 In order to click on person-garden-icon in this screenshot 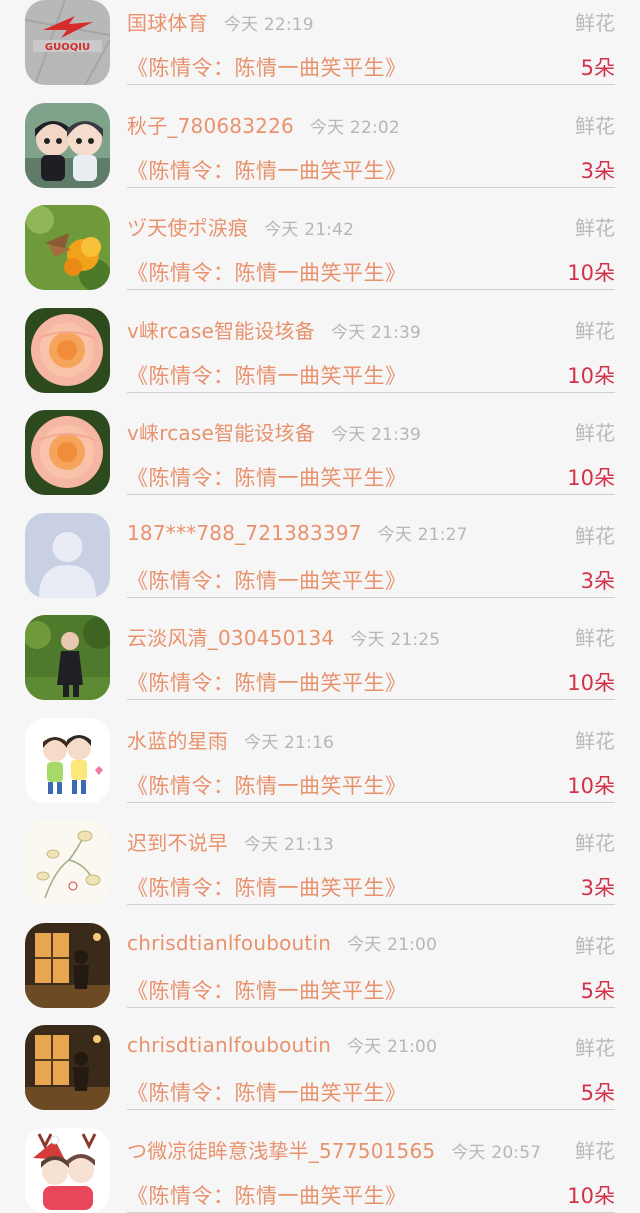, I will do `click(67, 657)`.